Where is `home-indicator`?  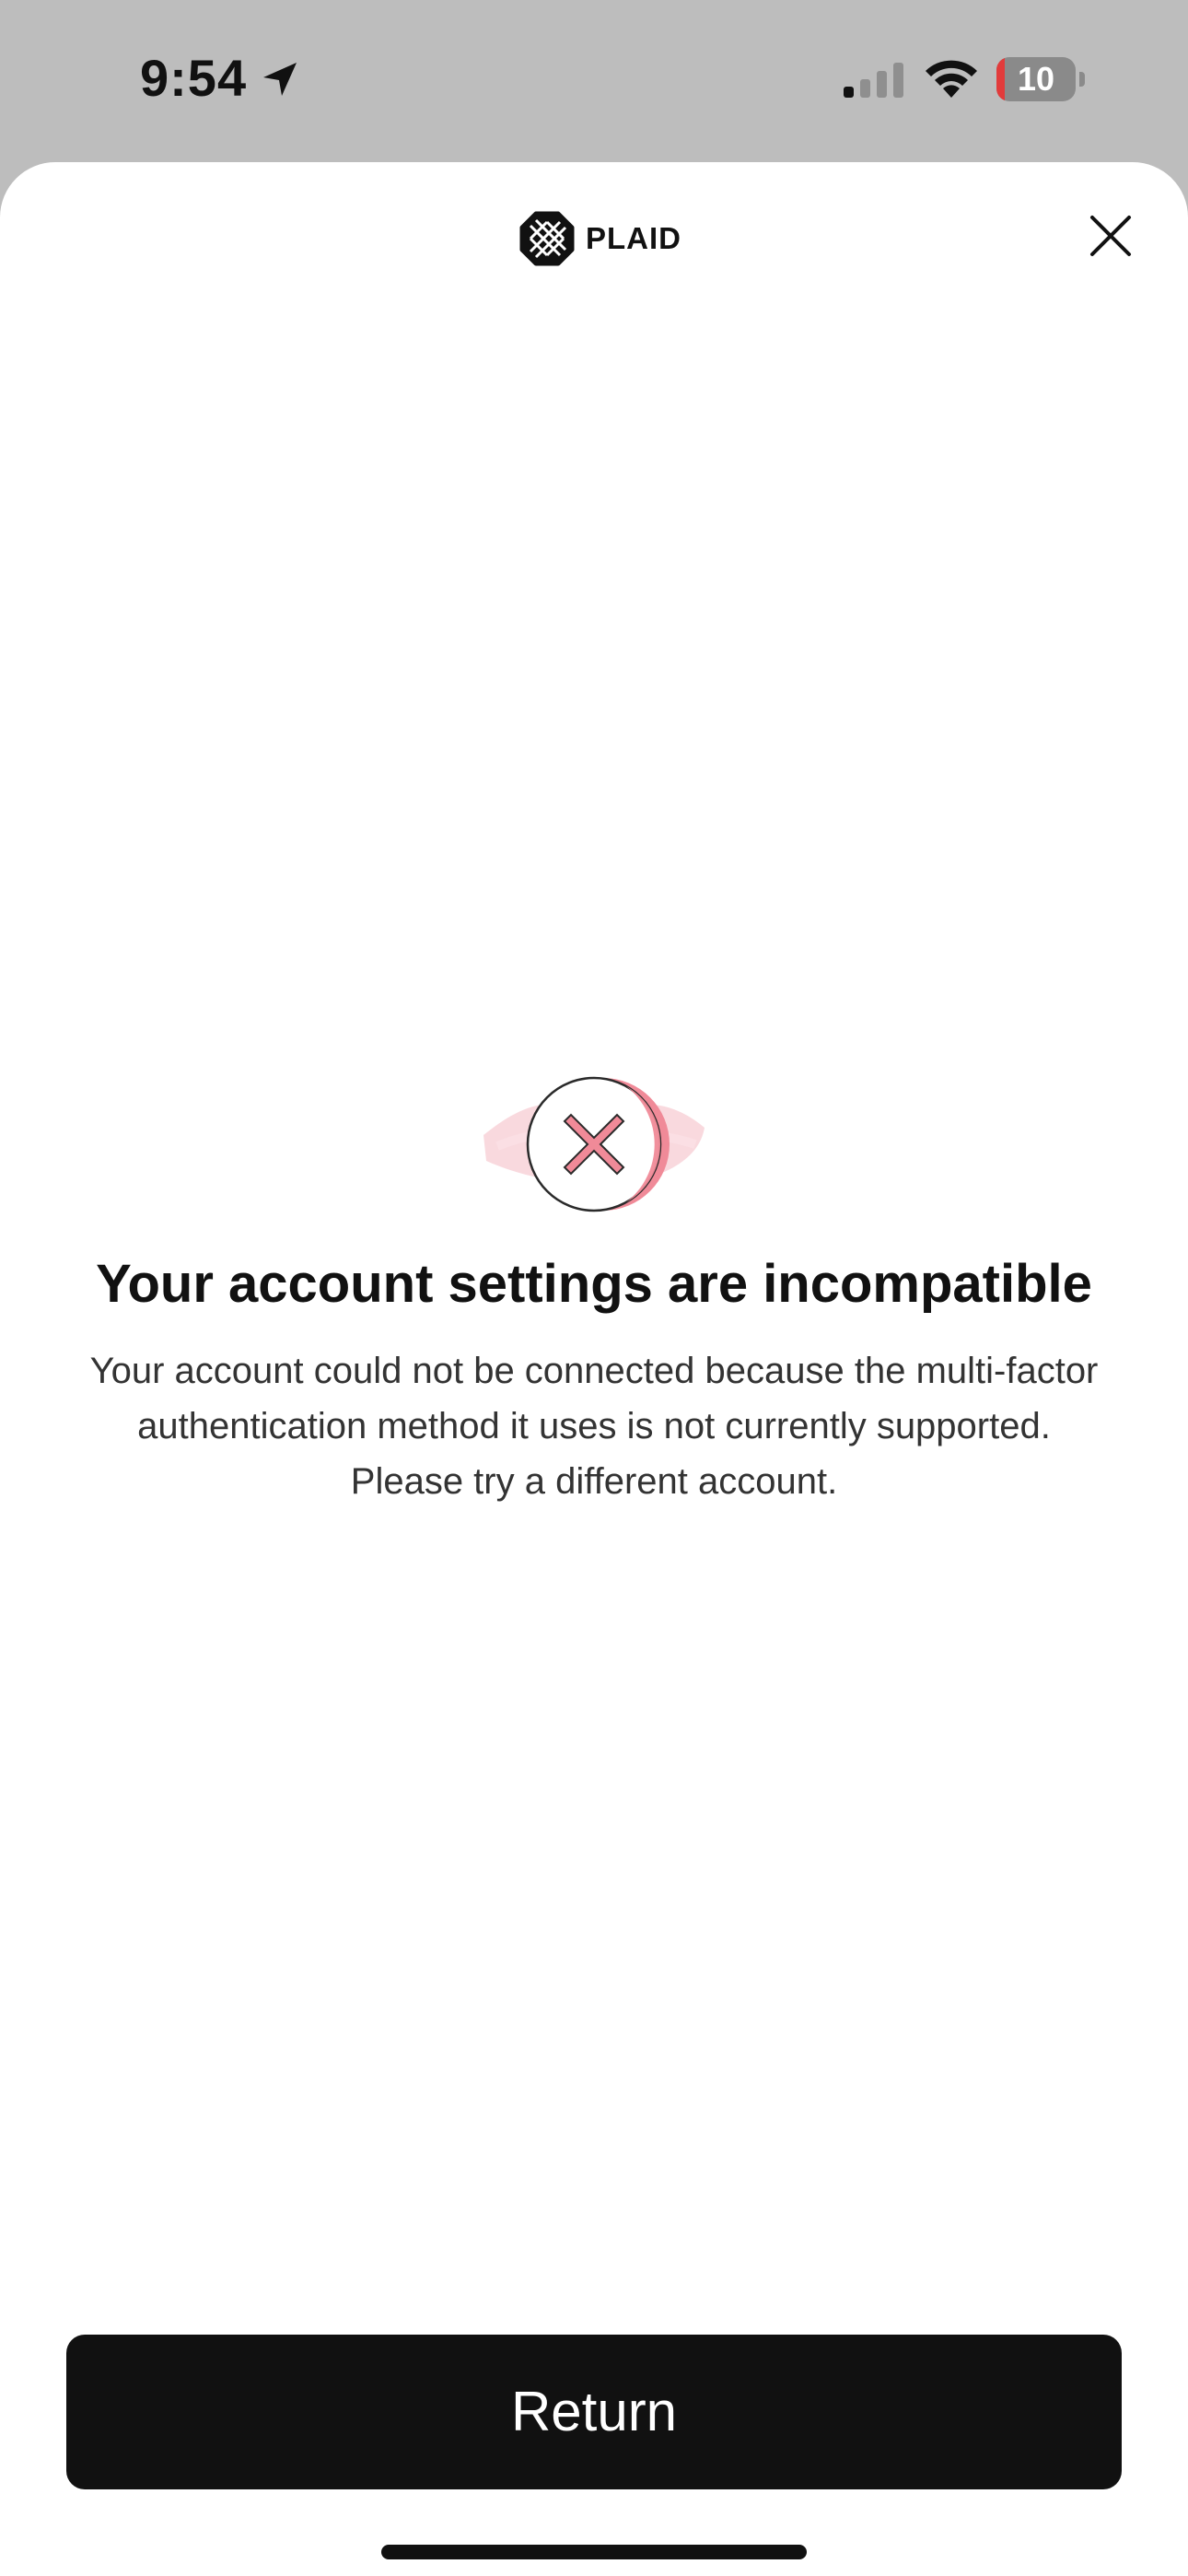
home-indicator is located at coordinates (594, 2552).